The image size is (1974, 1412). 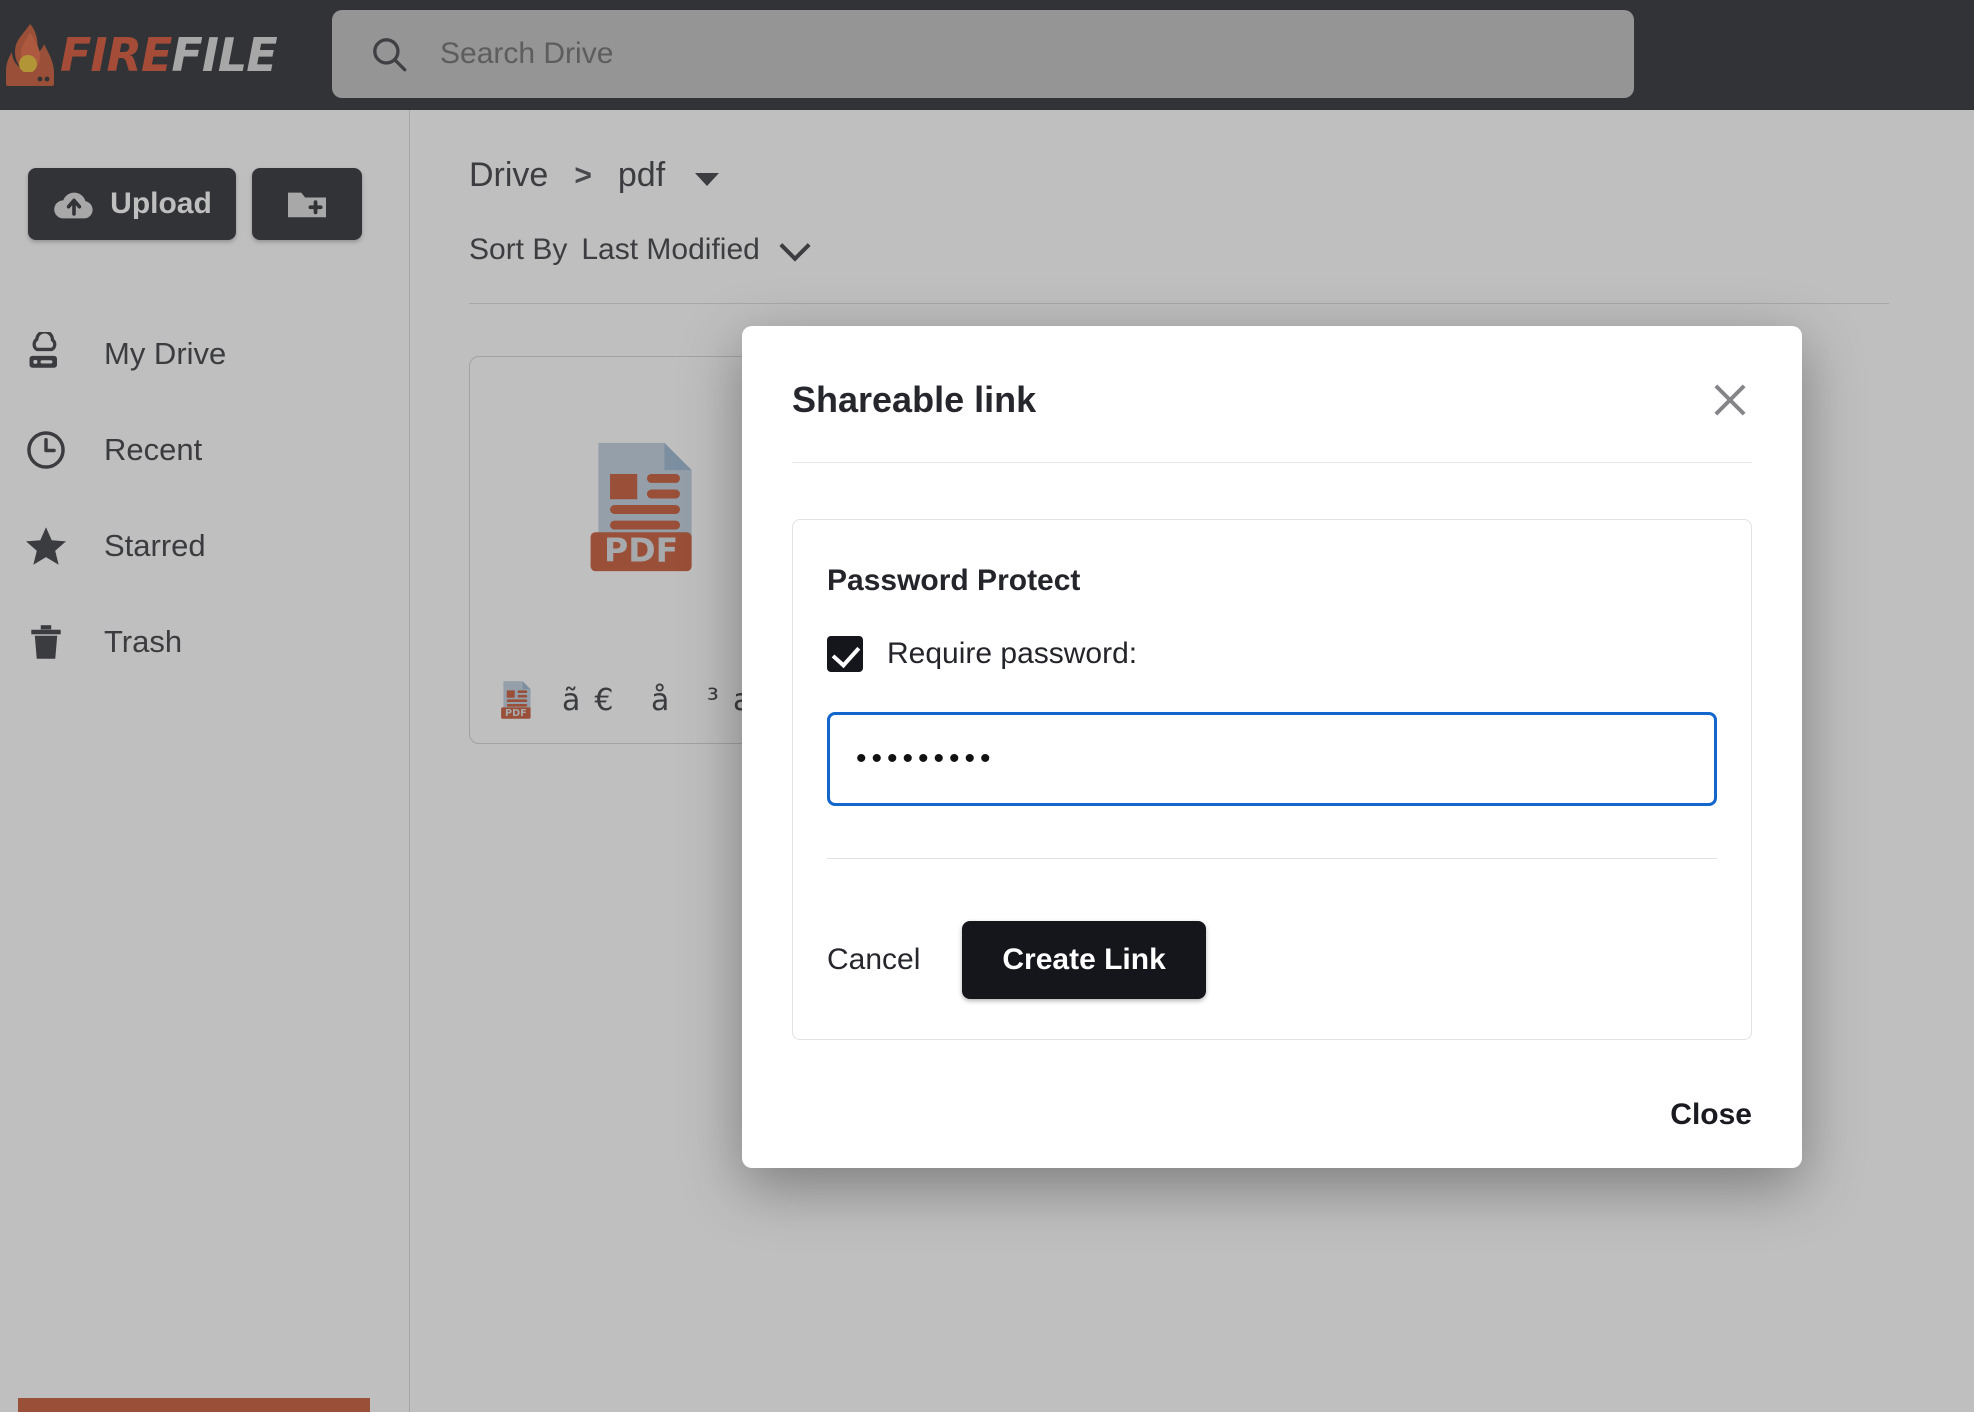 I want to click on close-icon, so click(x=1730, y=400).